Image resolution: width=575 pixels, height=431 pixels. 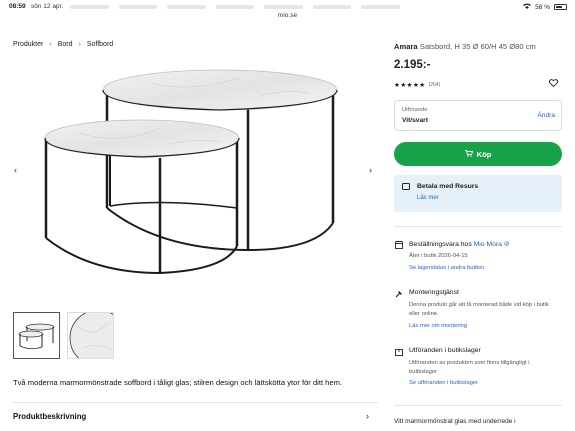 What do you see at coordinates (455, 421) in the screenshot?
I see `product-long-description-preview: Vitt marmormönstrat glas med underrede i` at bounding box center [455, 421].